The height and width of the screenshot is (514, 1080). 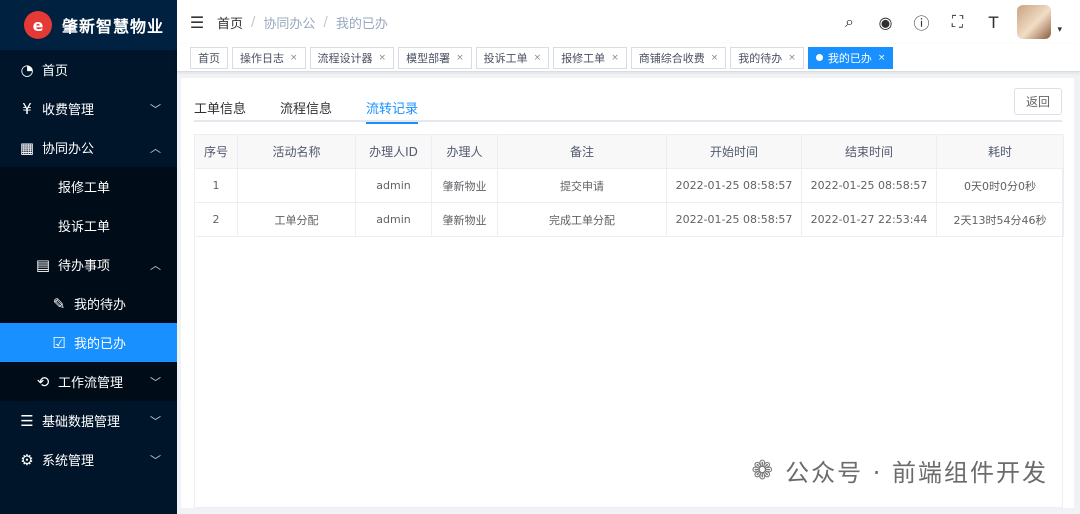 I want to click on tag-label: 我的待办, so click(x=760, y=58).